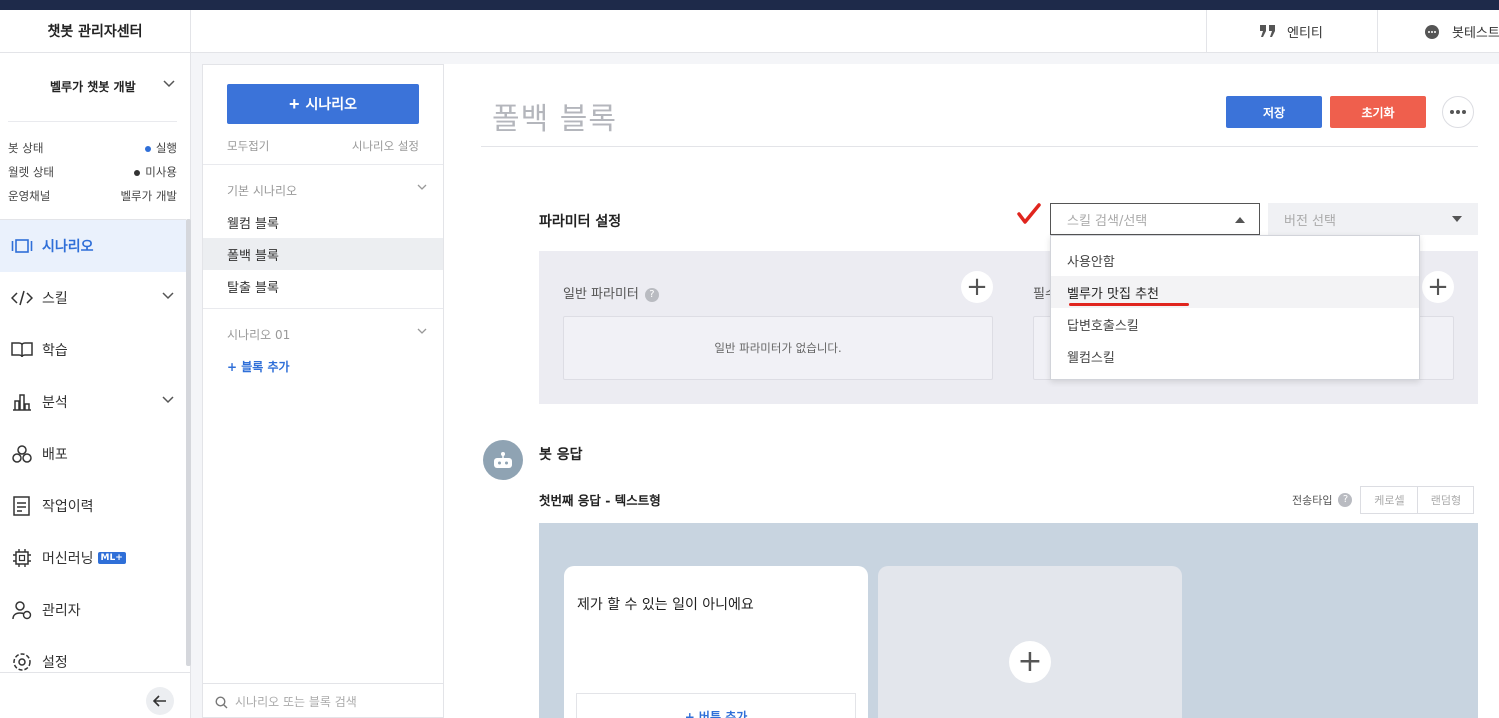  I want to click on nav-label: 관리자, so click(61, 611).